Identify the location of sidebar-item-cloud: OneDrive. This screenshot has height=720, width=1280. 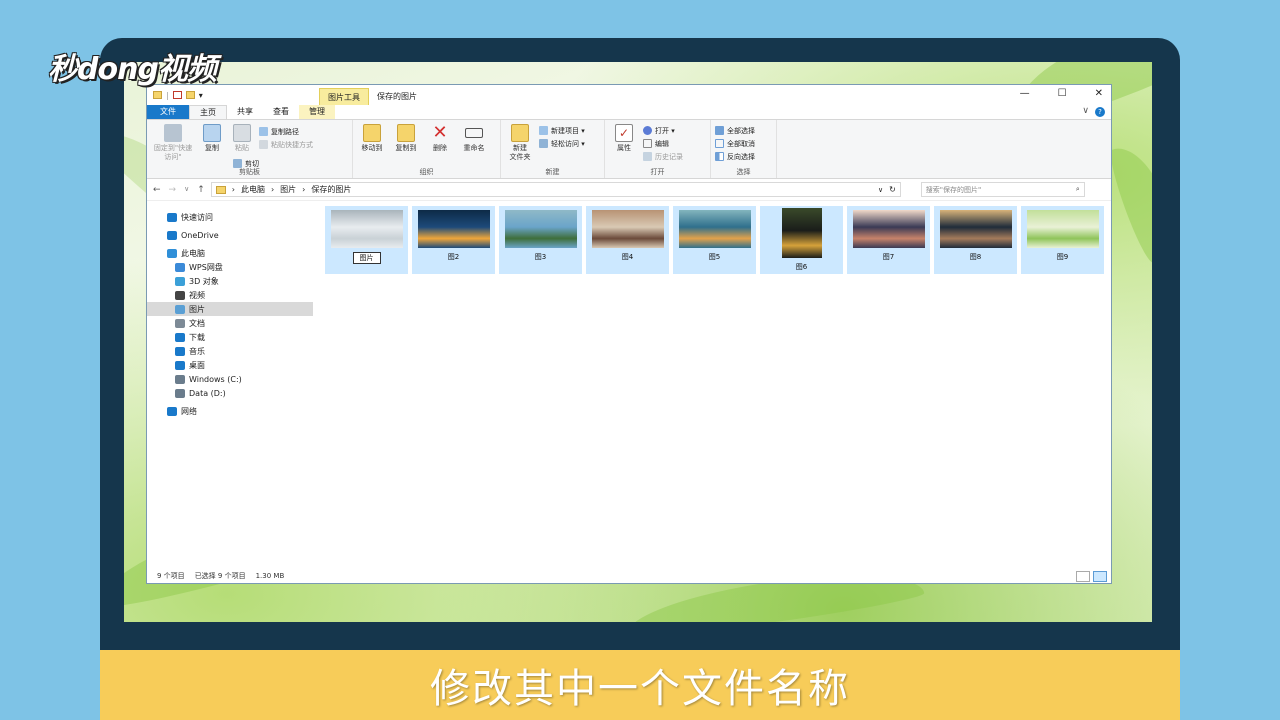
(230, 235).